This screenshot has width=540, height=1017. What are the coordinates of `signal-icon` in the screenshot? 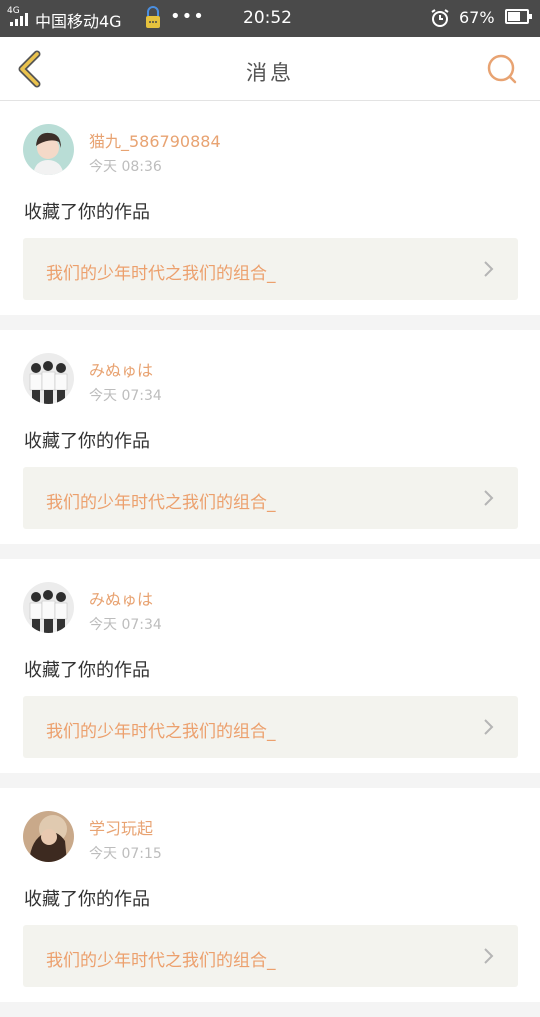 It's located at (19, 19).